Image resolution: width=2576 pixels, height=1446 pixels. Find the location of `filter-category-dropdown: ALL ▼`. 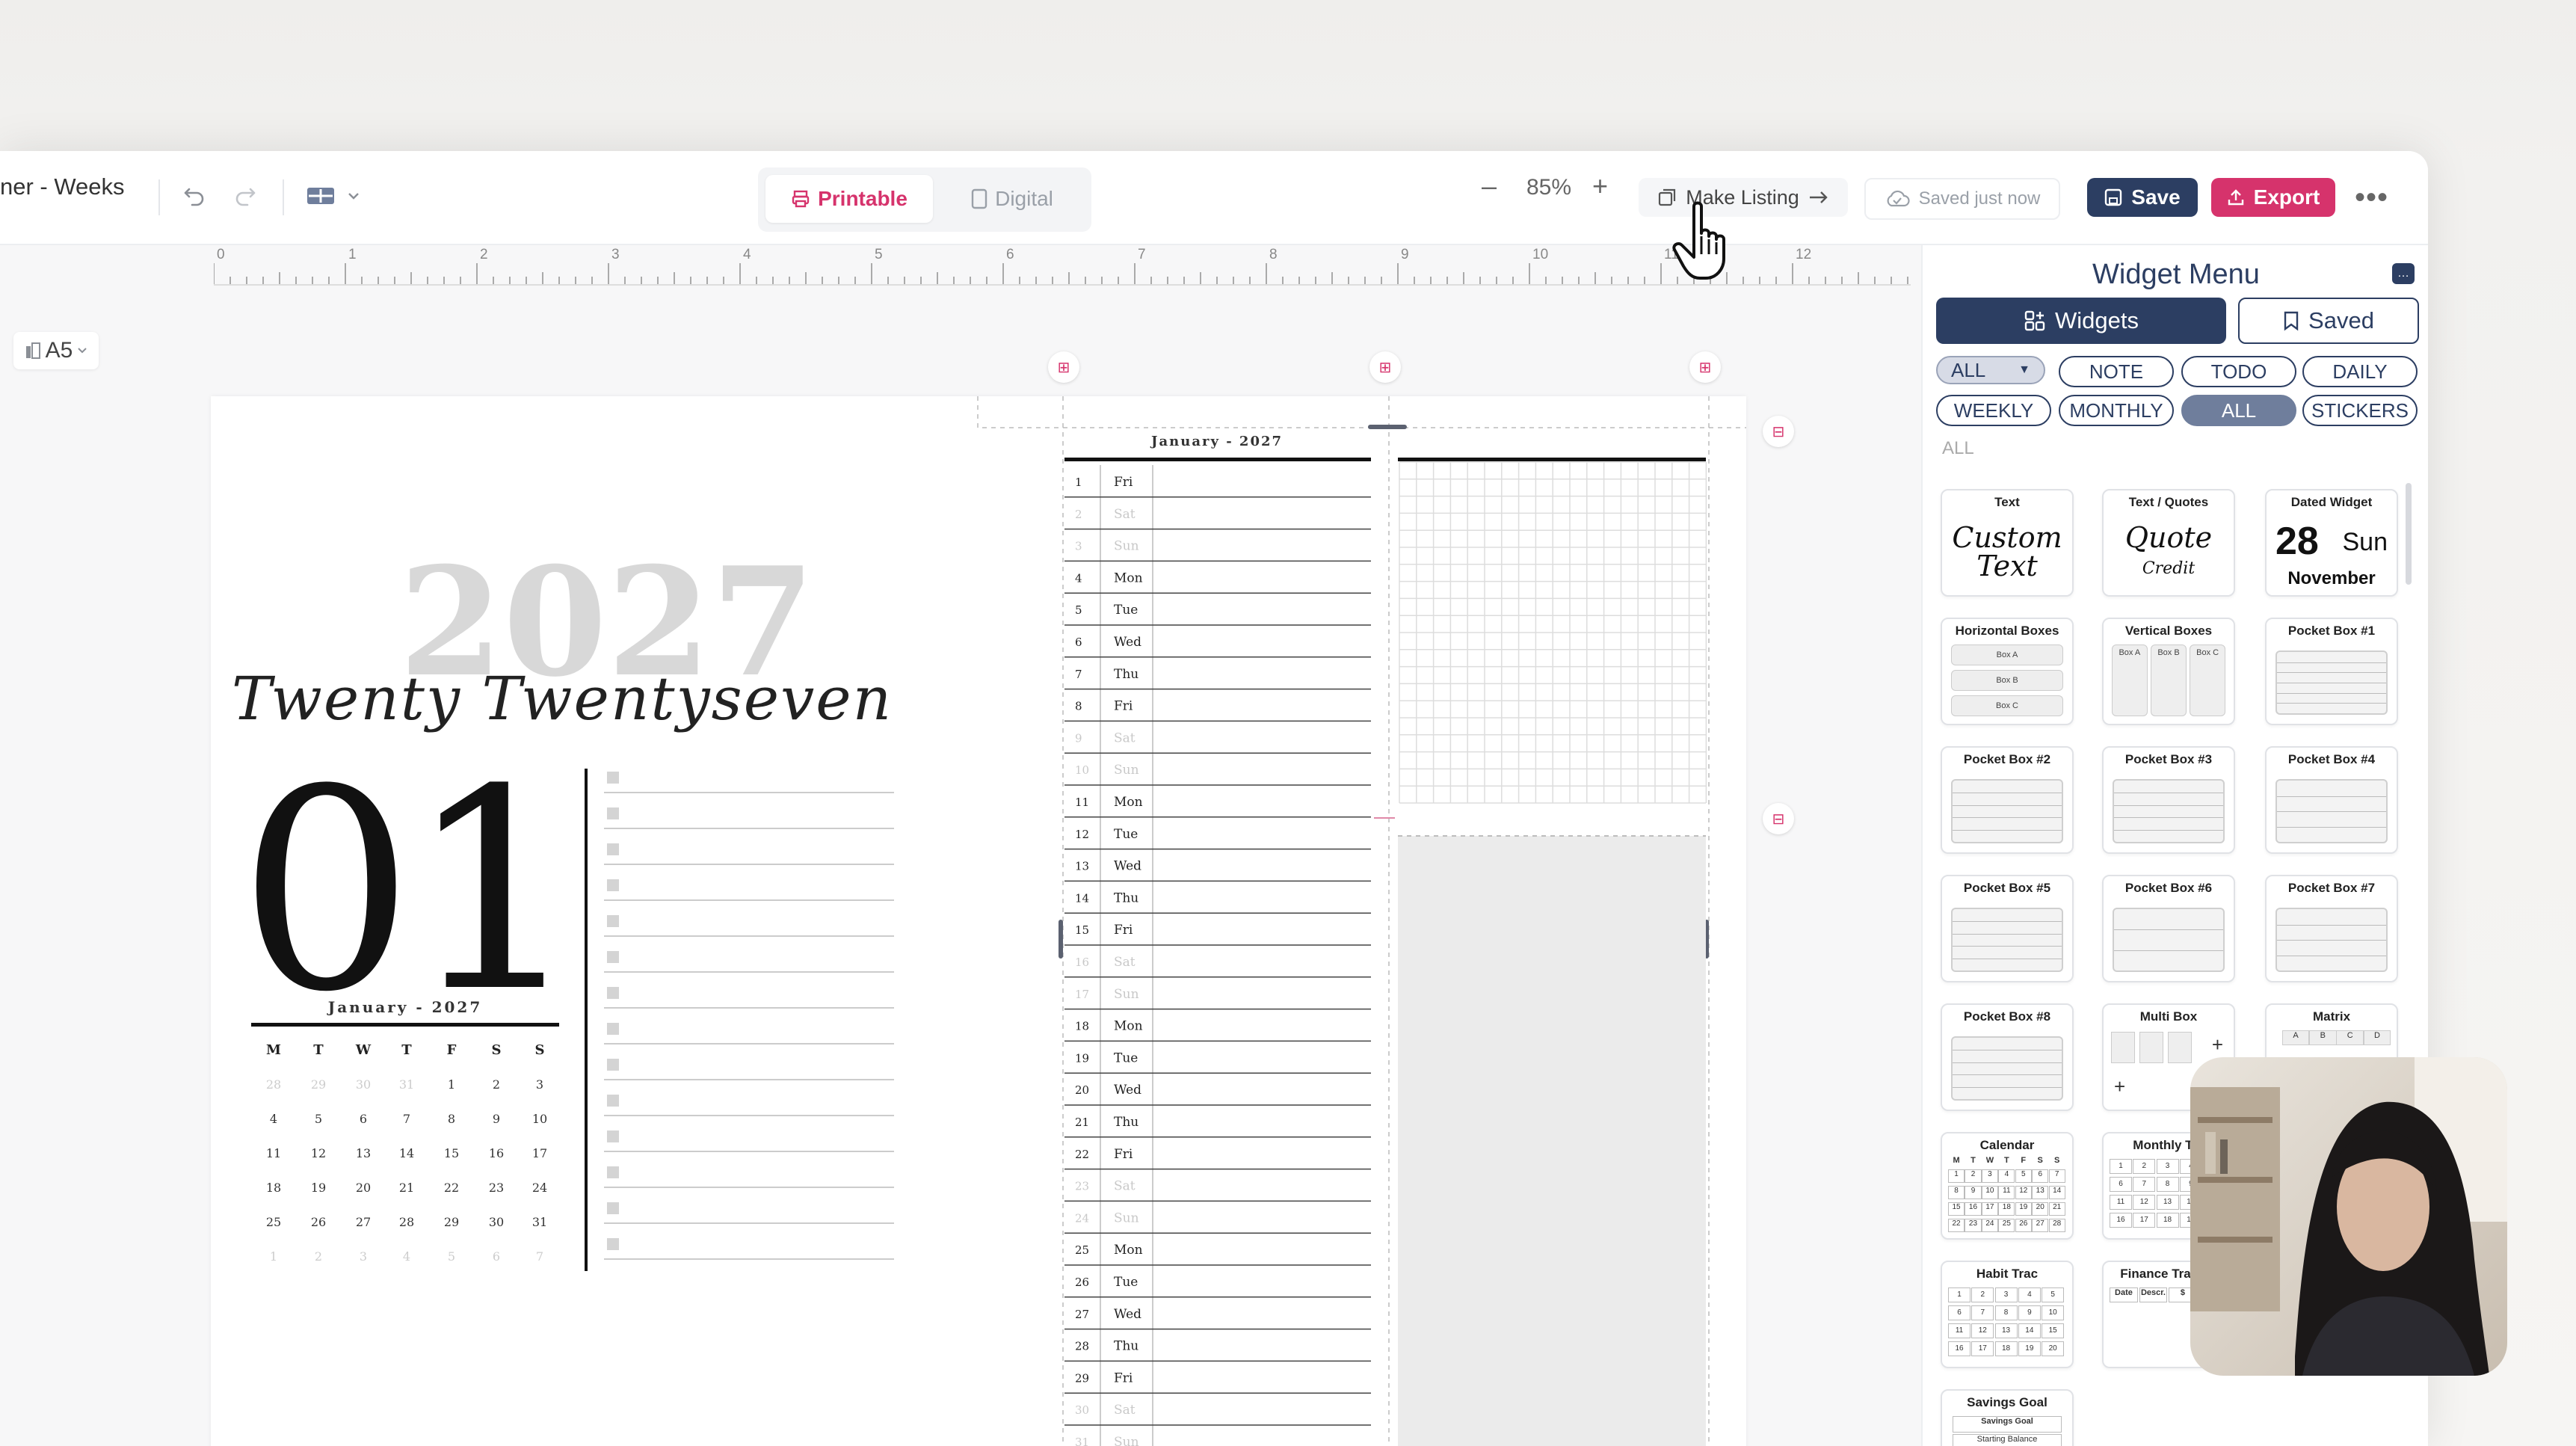

filter-category-dropdown: ALL ▼ is located at coordinates (1990, 370).